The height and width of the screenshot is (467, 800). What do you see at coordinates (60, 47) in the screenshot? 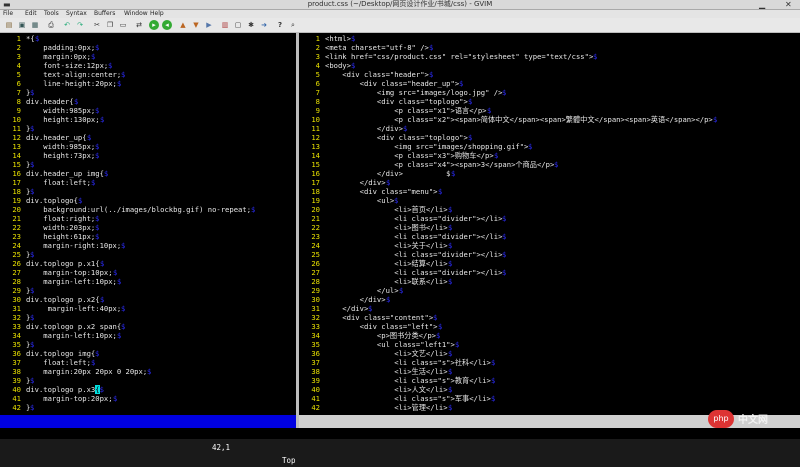
I see `code-text: padding:0px;` at bounding box center [60, 47].